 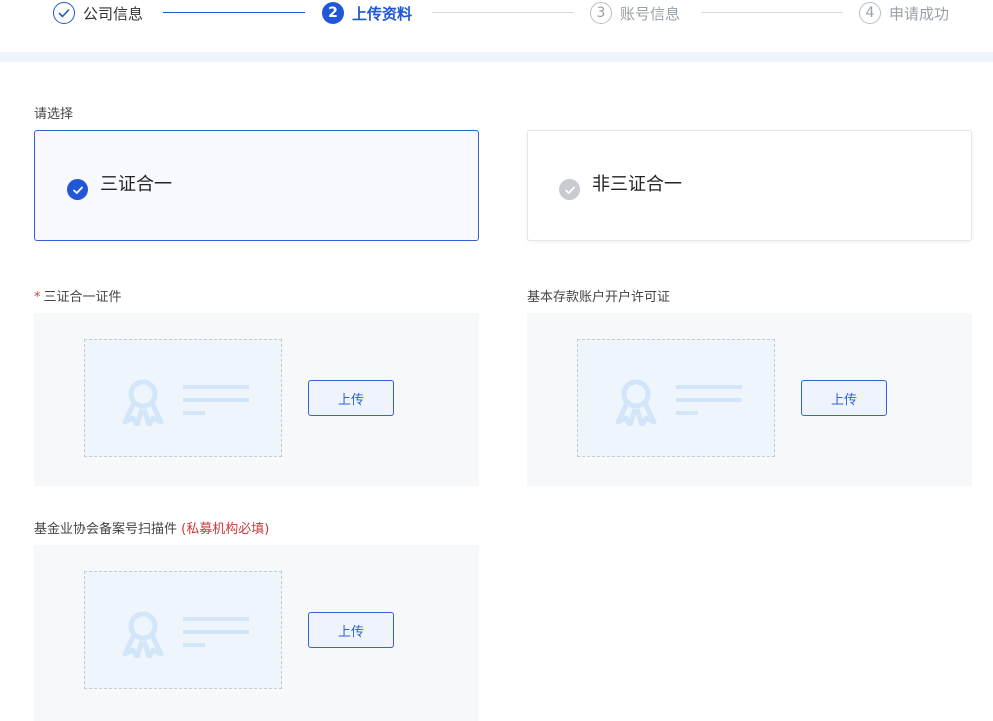 What do you see at coordinates (113, 13) in the screenshot?
I see `step-label: 公司信息` at bounding box center [113, 13].